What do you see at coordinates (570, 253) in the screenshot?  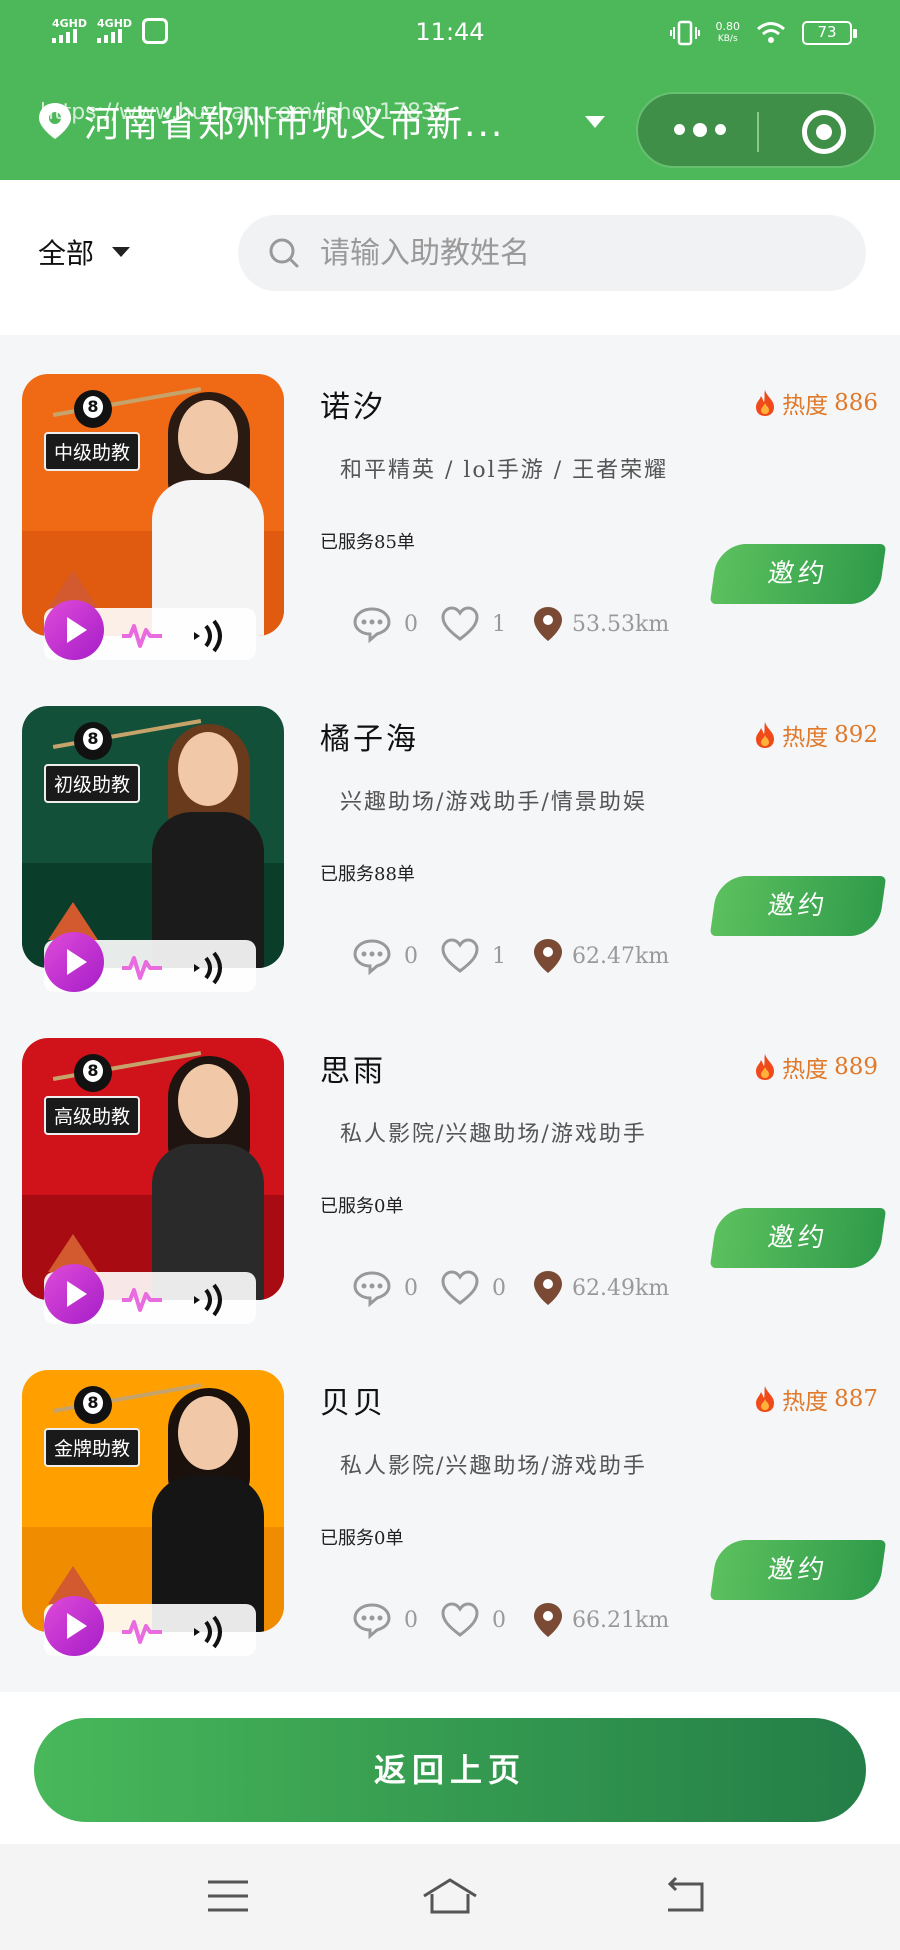 I see `search-input` at bounding box center [570, 253].